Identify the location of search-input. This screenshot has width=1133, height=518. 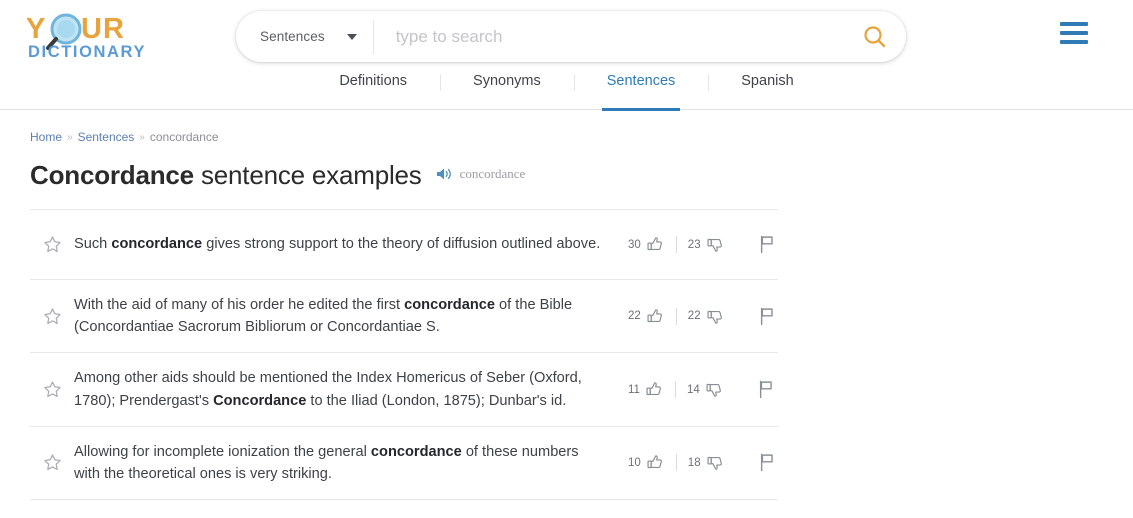
(608, 36).